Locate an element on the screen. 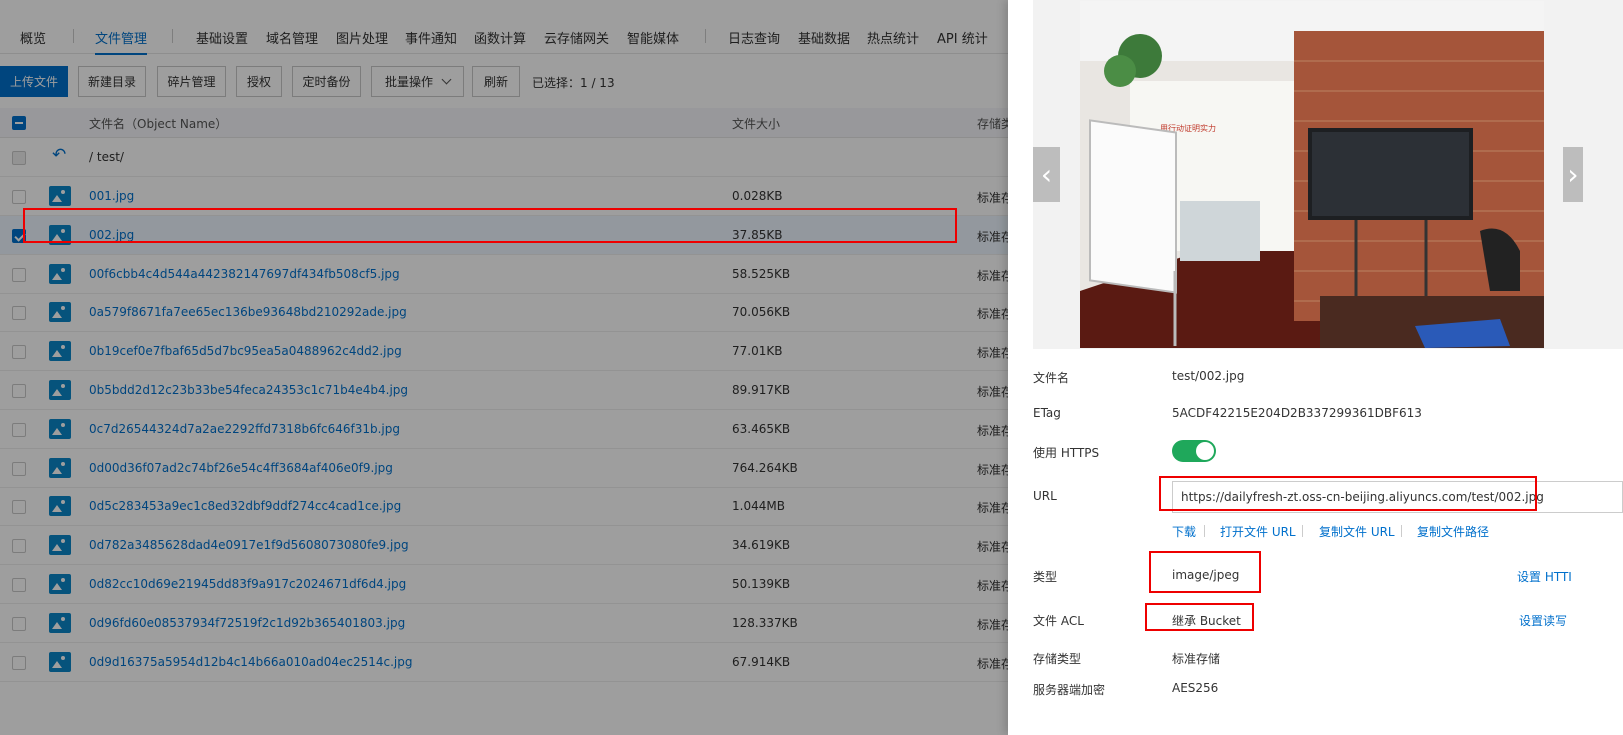 The width and height of the screenshot is (1623, 735). back-arrow-icon: ↶ is located at coordinates (59, 155).